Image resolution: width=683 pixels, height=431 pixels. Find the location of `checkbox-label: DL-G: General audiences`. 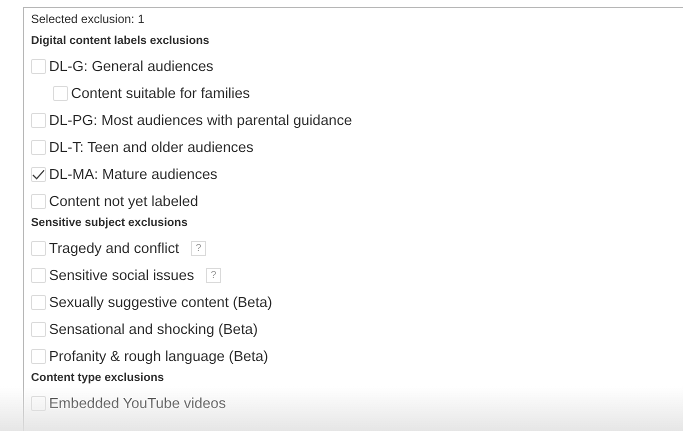

checkbox-label: DL-G: General audiences is located at coordinates (131, 66).